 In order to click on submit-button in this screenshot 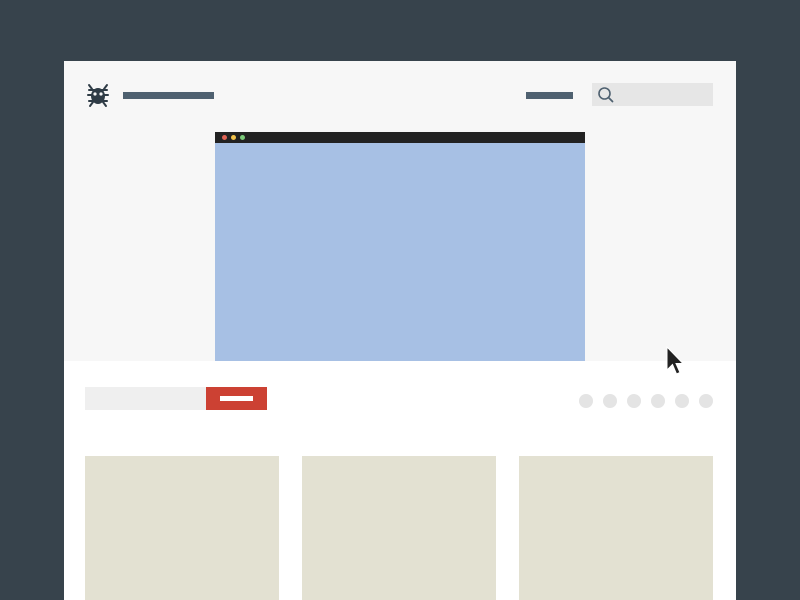, I will do `click(236, 398)`.